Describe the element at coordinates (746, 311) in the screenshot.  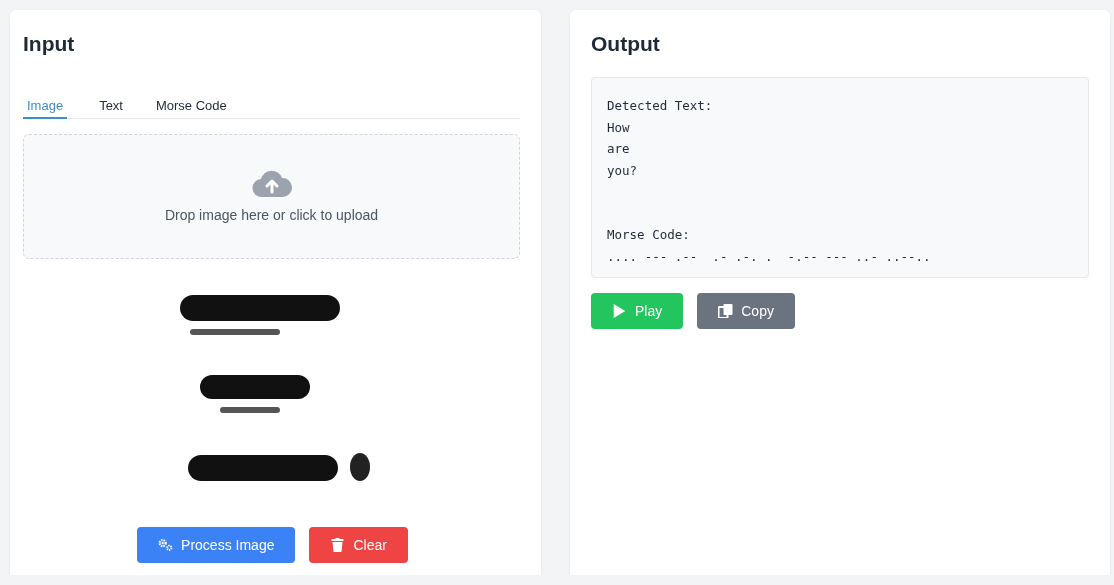
I see `copy-button: Copy` at that location.